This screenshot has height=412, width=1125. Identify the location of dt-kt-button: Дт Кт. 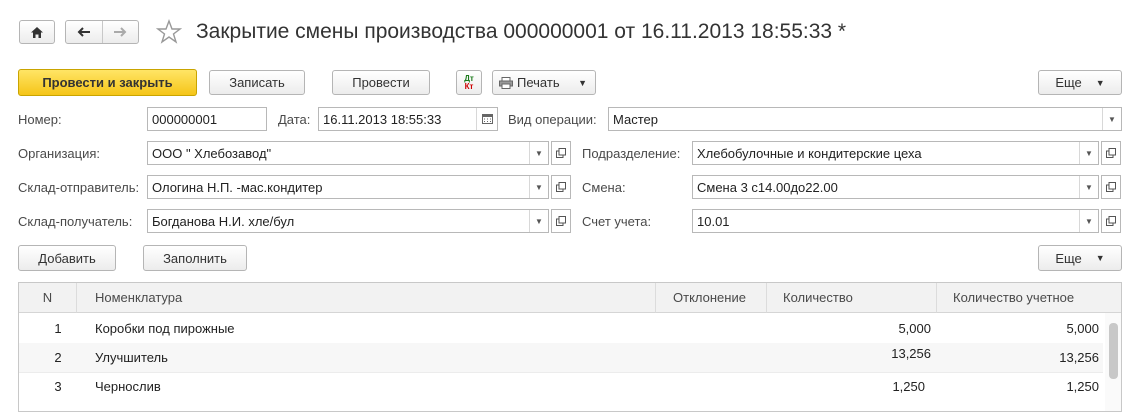
(469, 82).